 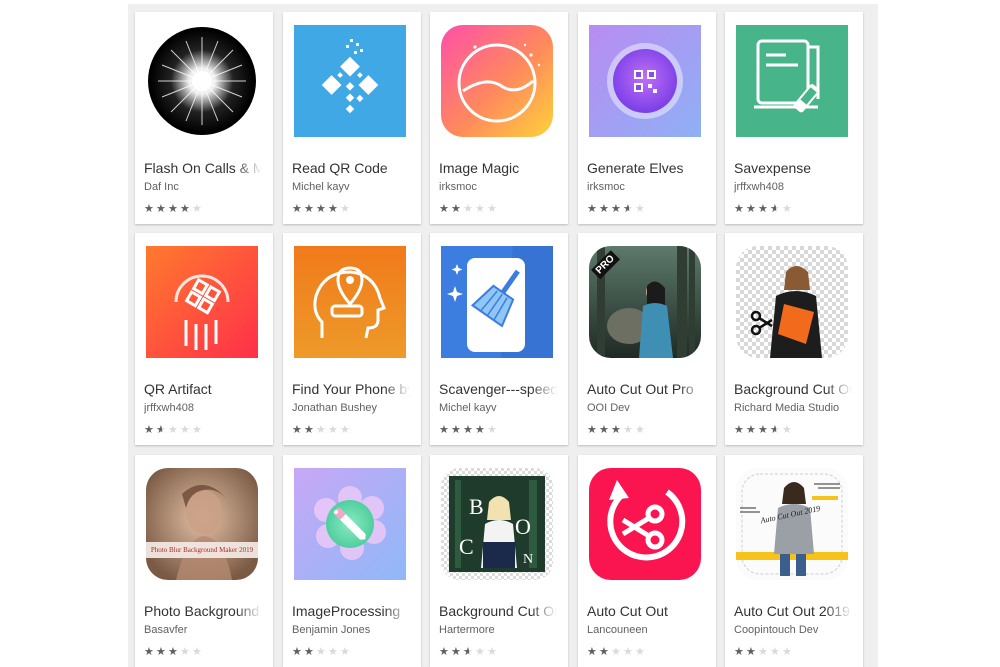 I want to click on app-title: Find Your Phone by Whistle, so click(x=351, y=389).